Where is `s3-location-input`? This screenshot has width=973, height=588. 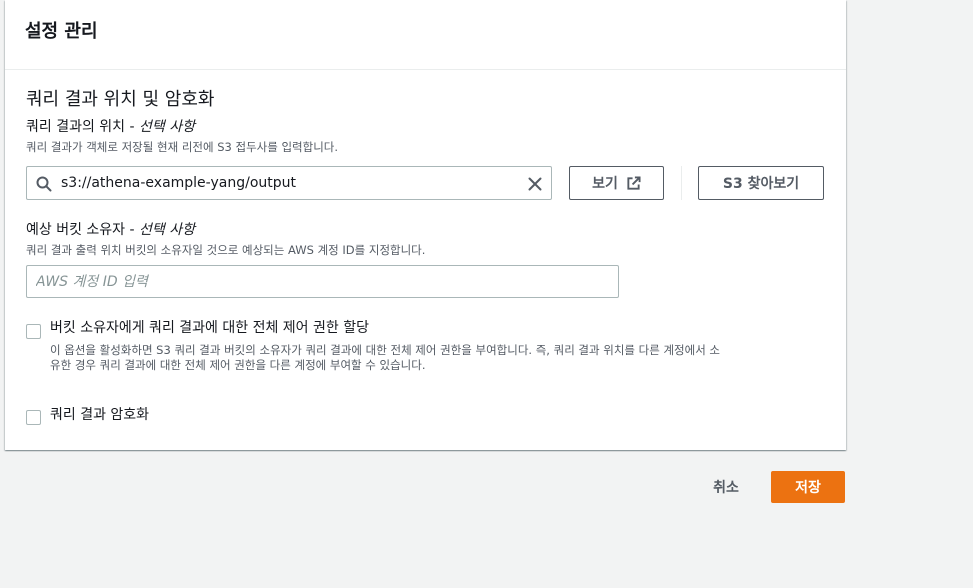
s3-location-input is located at coordinates (288, 183).